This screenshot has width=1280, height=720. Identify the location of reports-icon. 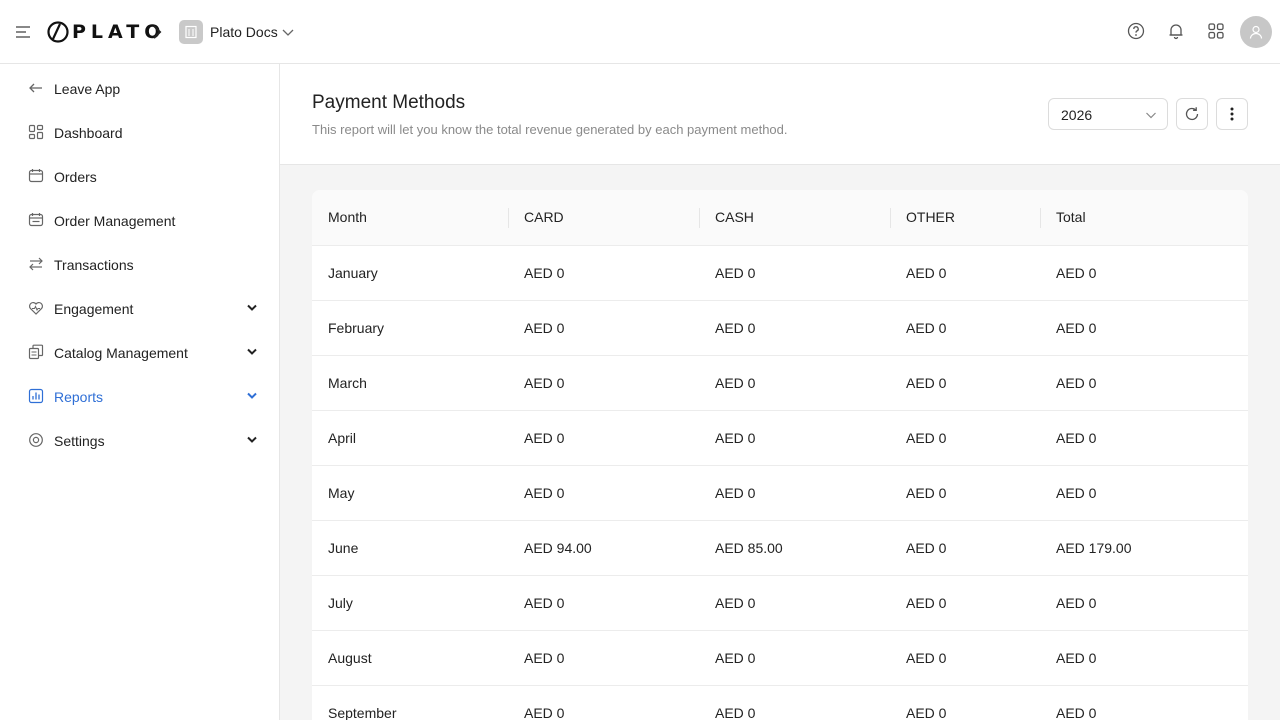
(36, 396).